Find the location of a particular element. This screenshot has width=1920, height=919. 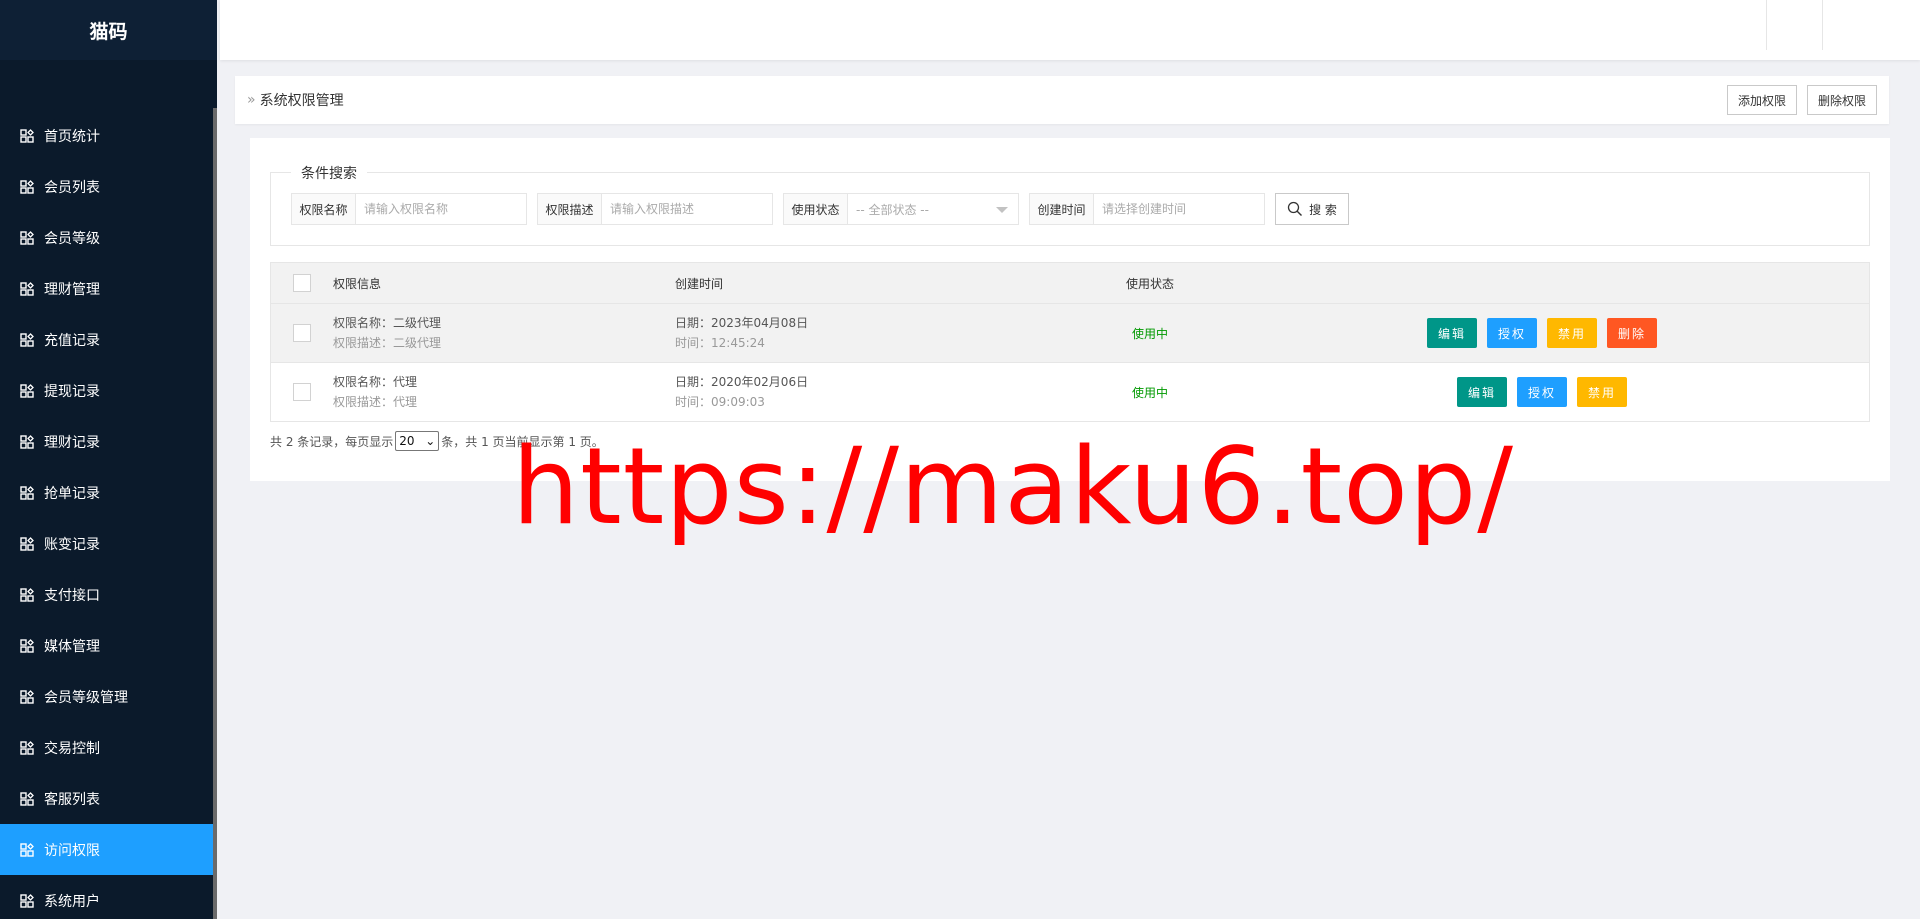

sidebar-item-label: 支付接口 is located at coordinates (72, 595).